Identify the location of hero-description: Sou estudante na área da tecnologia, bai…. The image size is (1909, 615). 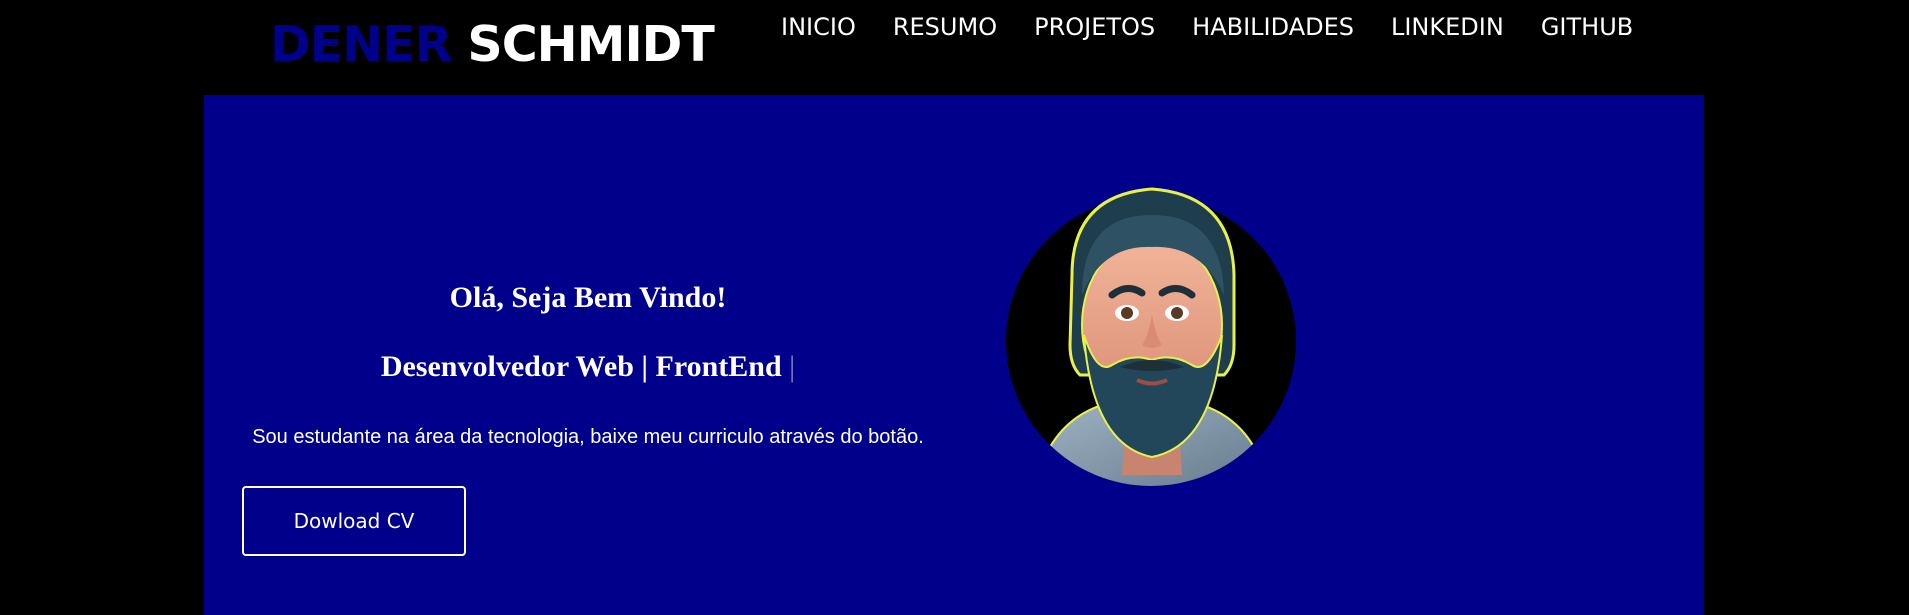
(588, 437).